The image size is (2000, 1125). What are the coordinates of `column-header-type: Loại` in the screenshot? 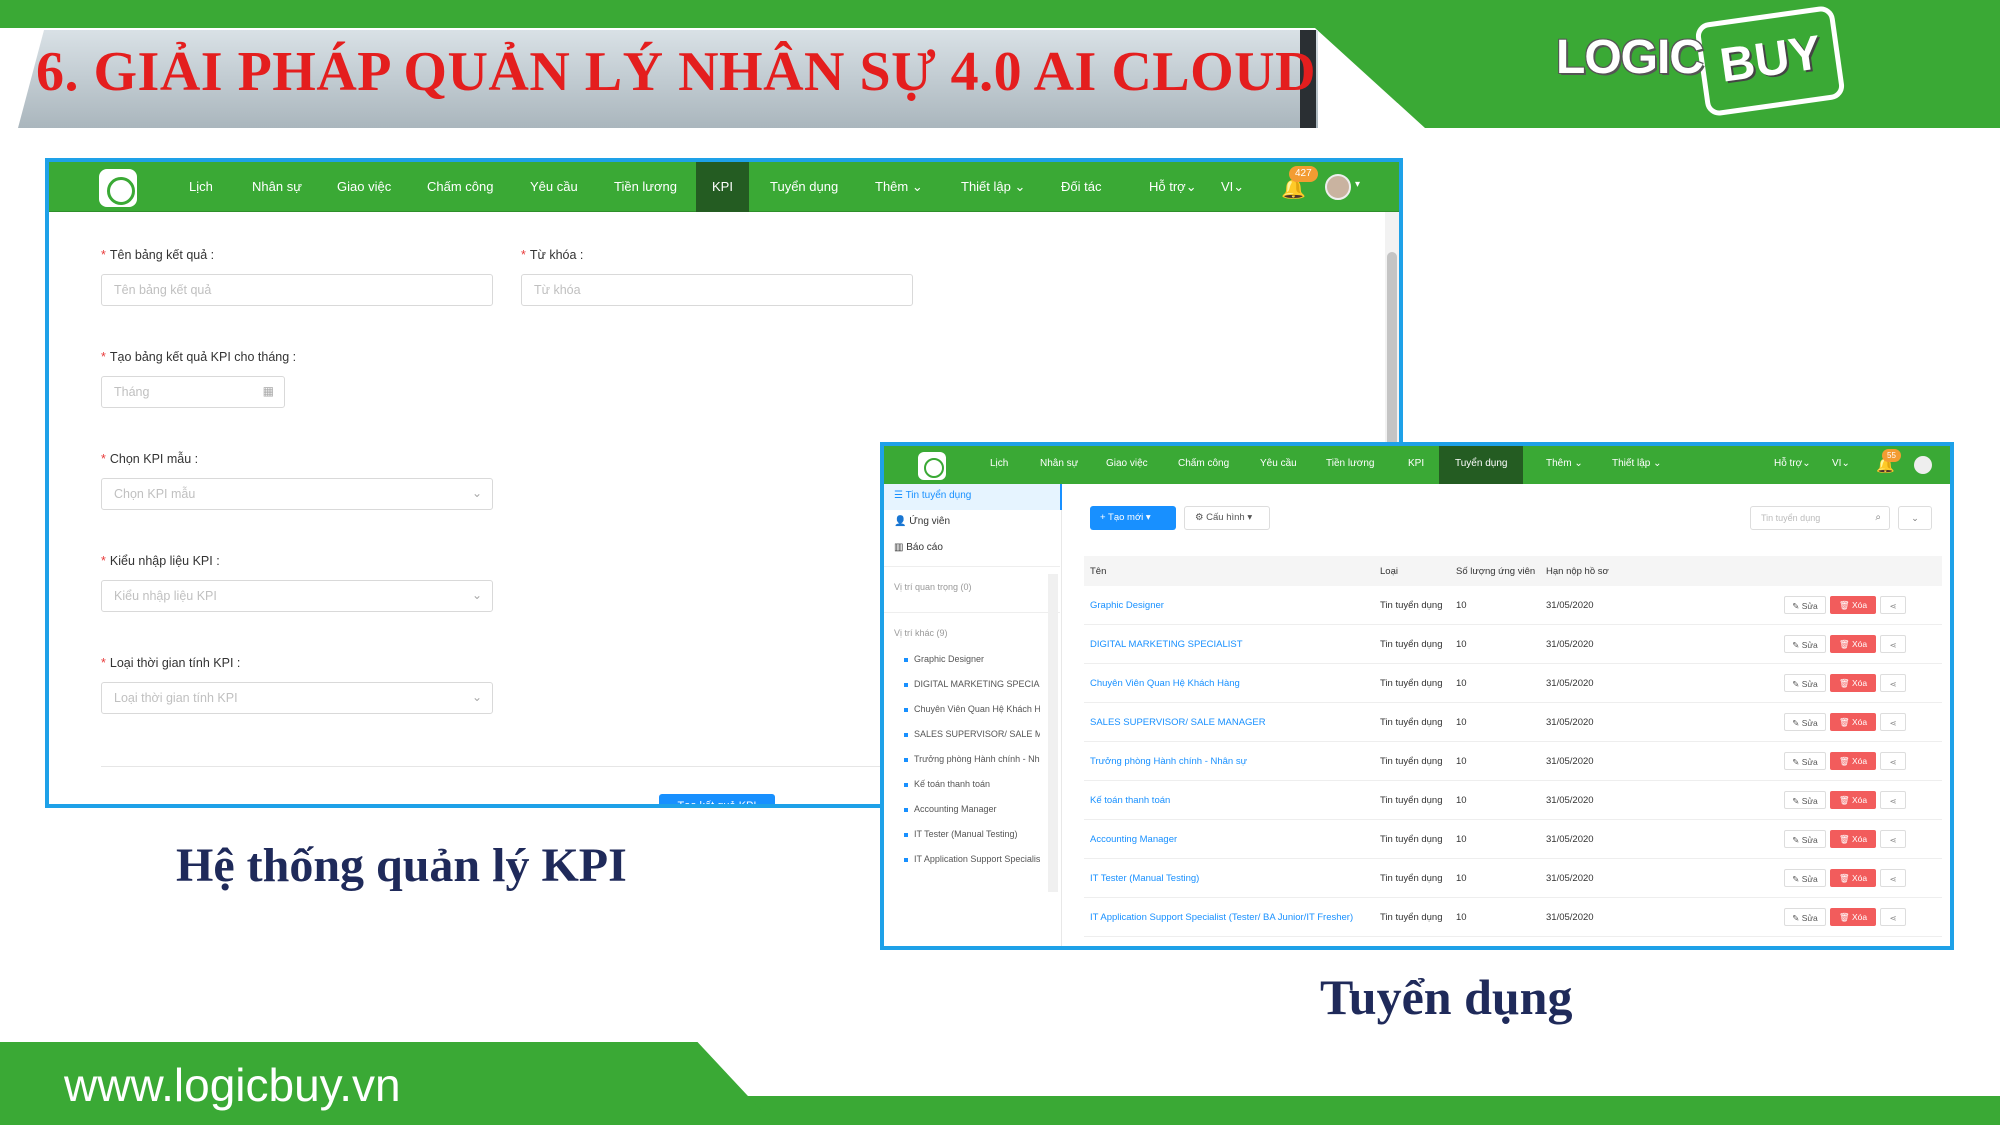 It's located at (1389, 571).